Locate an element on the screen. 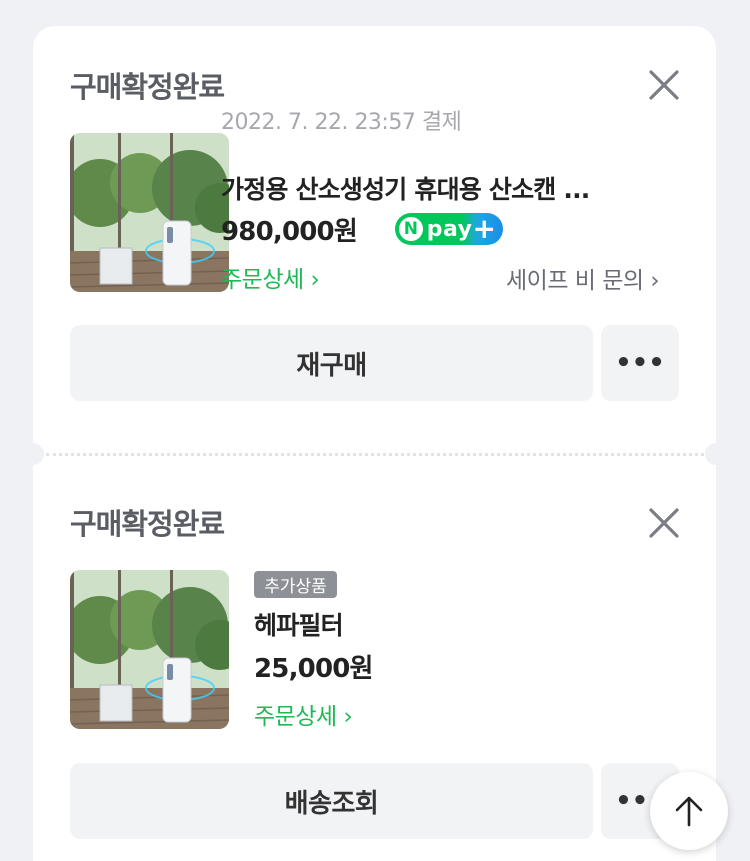  track-delivery-button: 배송조회 is located at coordinates (331, 801).